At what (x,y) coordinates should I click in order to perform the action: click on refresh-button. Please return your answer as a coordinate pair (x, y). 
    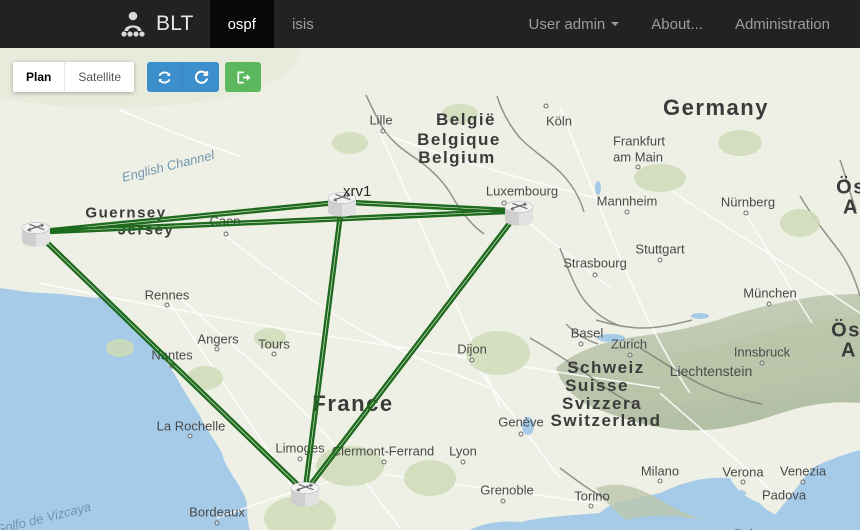
    Looking at the image, I should click on (201, 77).